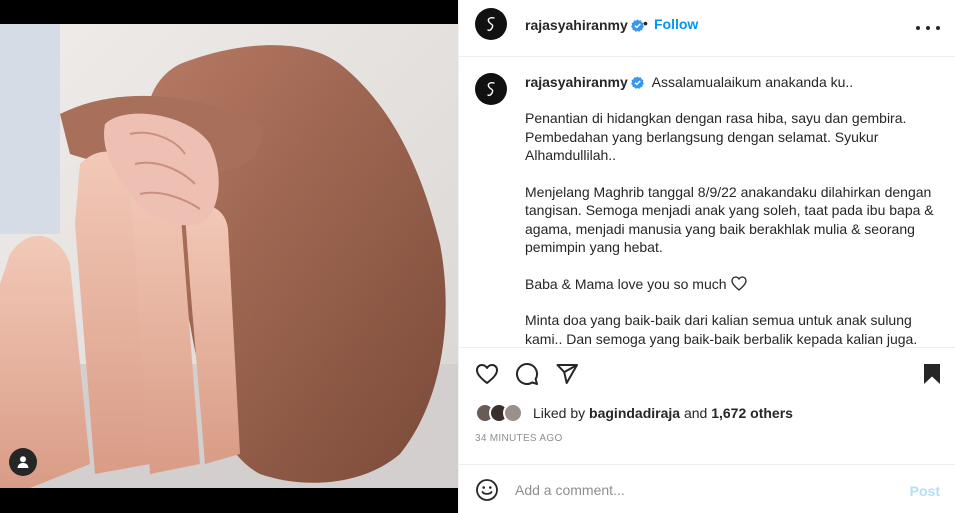 Image resolution: width=955 pixels, height=513 pixels. I want to click on likes-summary: Liked by bagindadiraja and 1,672 others, so click(634, 413).